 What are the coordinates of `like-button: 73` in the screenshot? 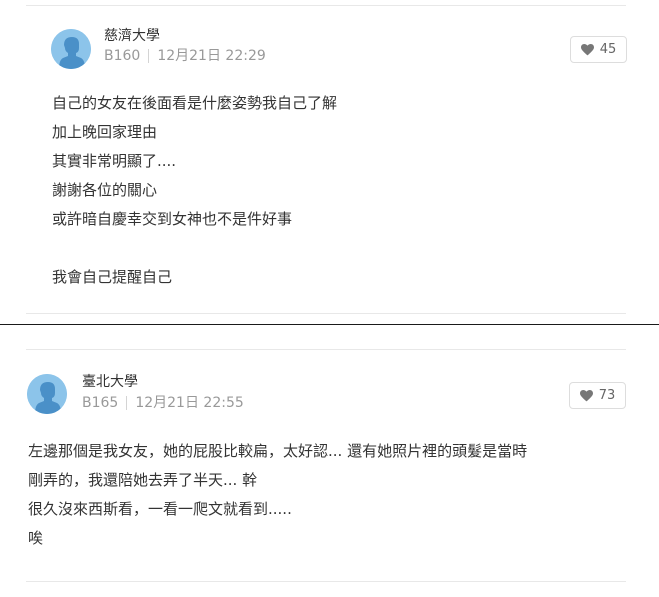 It's located at (597, 395).